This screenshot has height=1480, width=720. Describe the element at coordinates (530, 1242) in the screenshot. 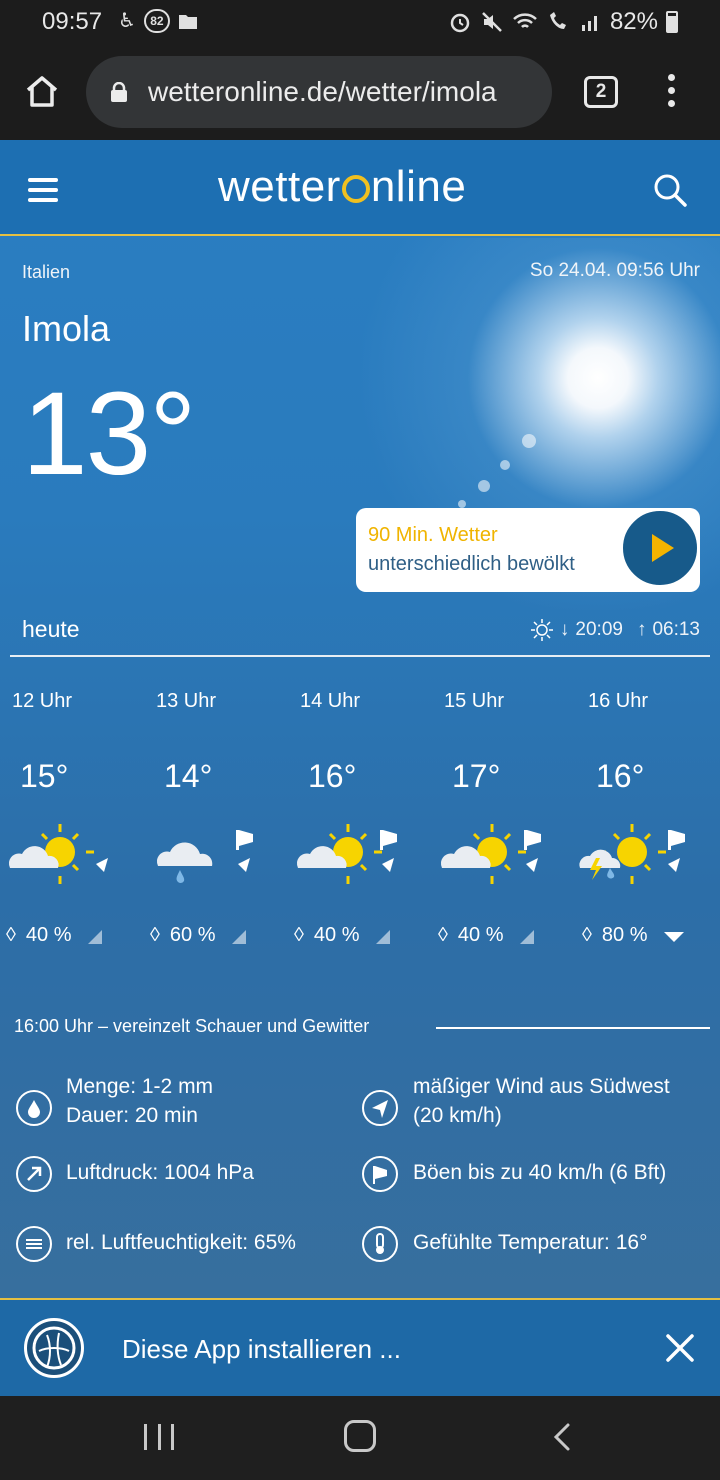

I see `feels-like-value: Gefühlte Temperatur: 16°` at that location.